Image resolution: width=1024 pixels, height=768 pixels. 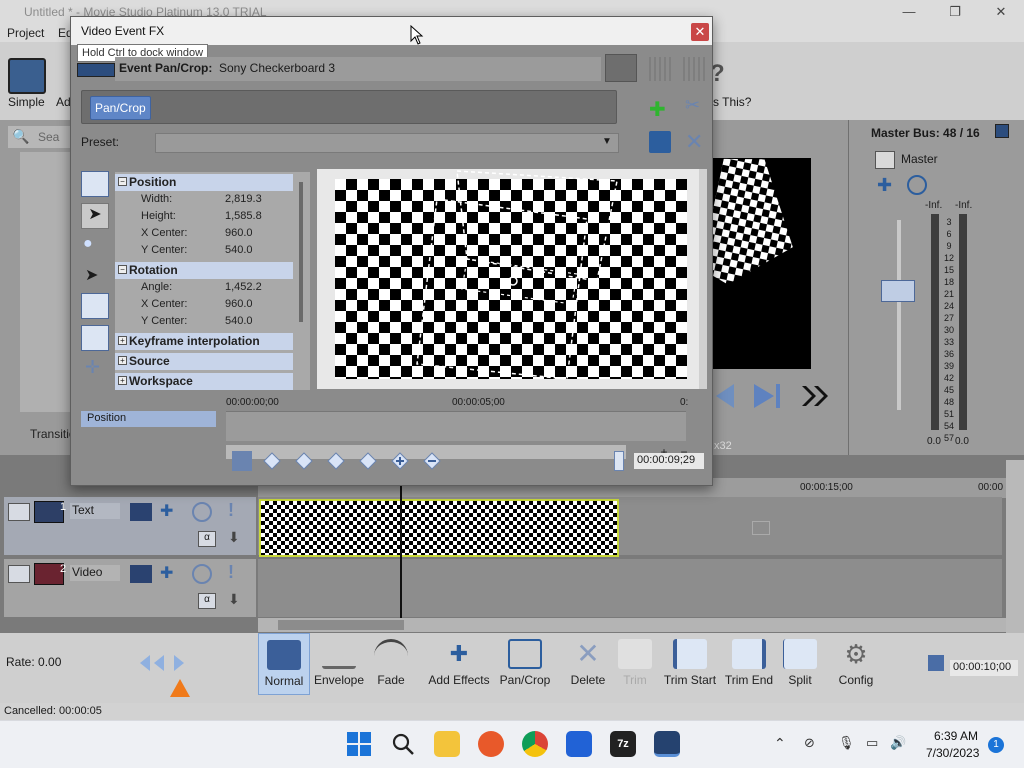 I want to click on section-position: − Position, so click(x=204, y=182).